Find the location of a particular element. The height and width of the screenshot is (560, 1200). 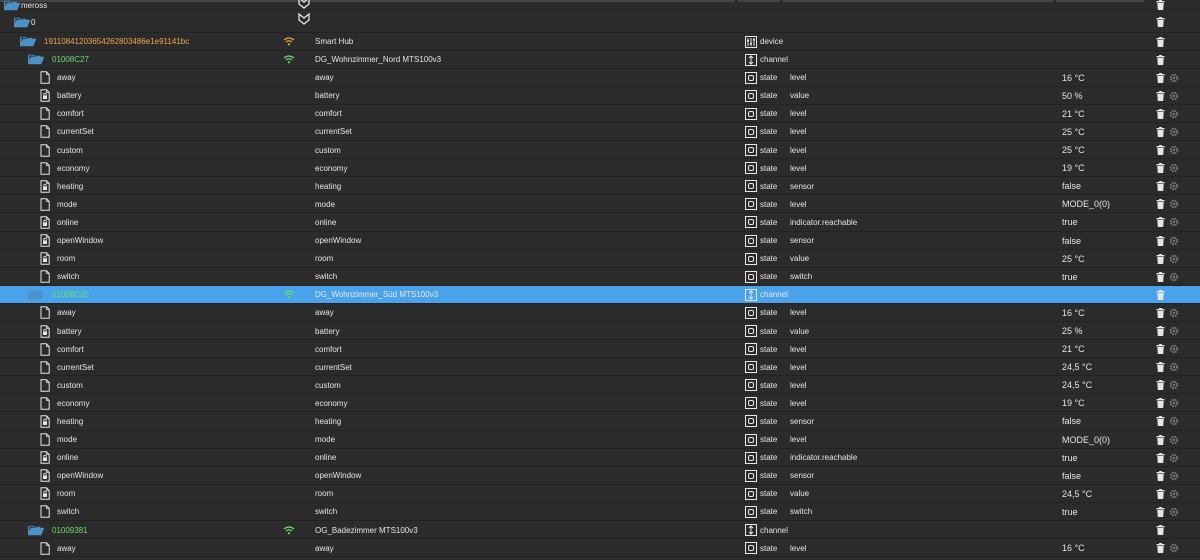

tree-row: comfort comfort state level 21 °C is located at coordinates (600, 114).